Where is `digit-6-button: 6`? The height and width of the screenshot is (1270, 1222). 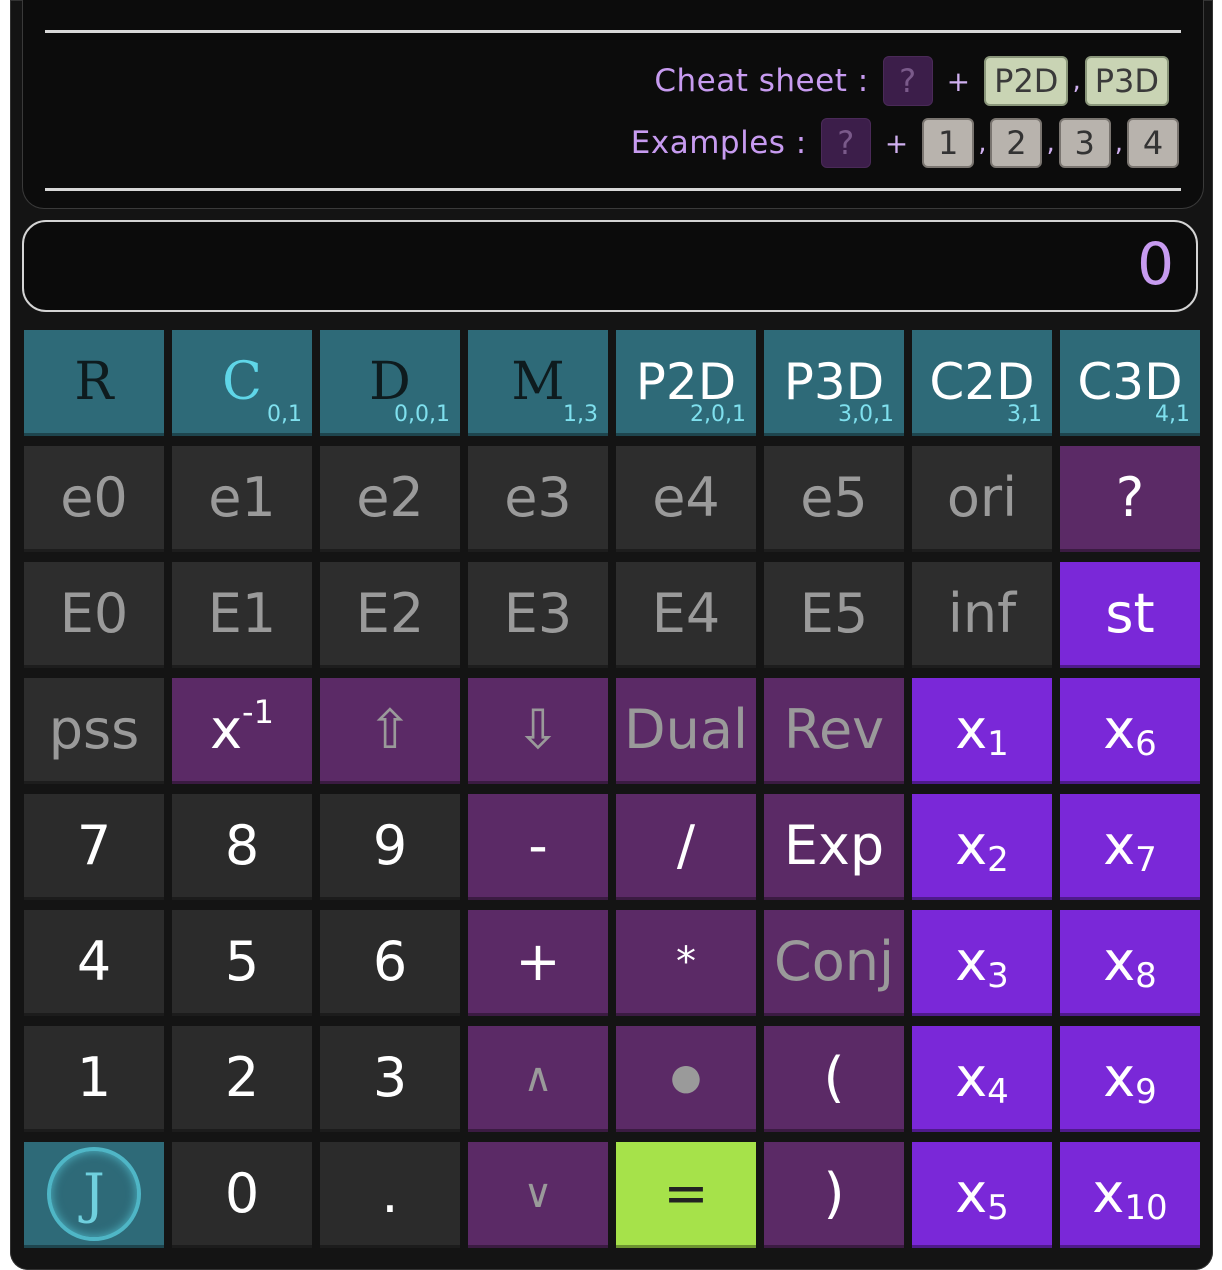
digit-6-button: 6 is located at coordinates (390, 963).